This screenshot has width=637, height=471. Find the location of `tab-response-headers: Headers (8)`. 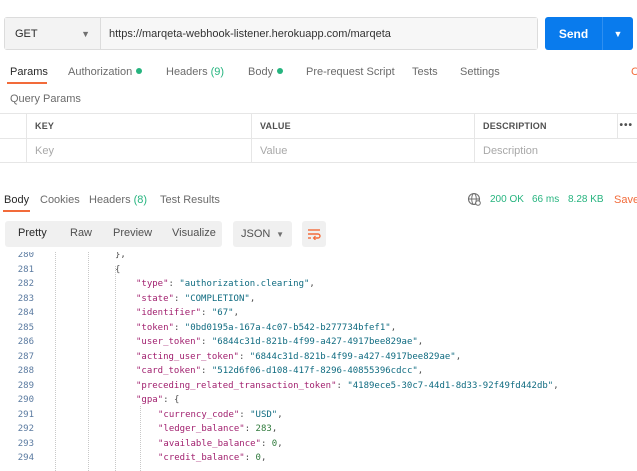

tab-response-headers: Headers (8) is located at coordinates (118, 200).